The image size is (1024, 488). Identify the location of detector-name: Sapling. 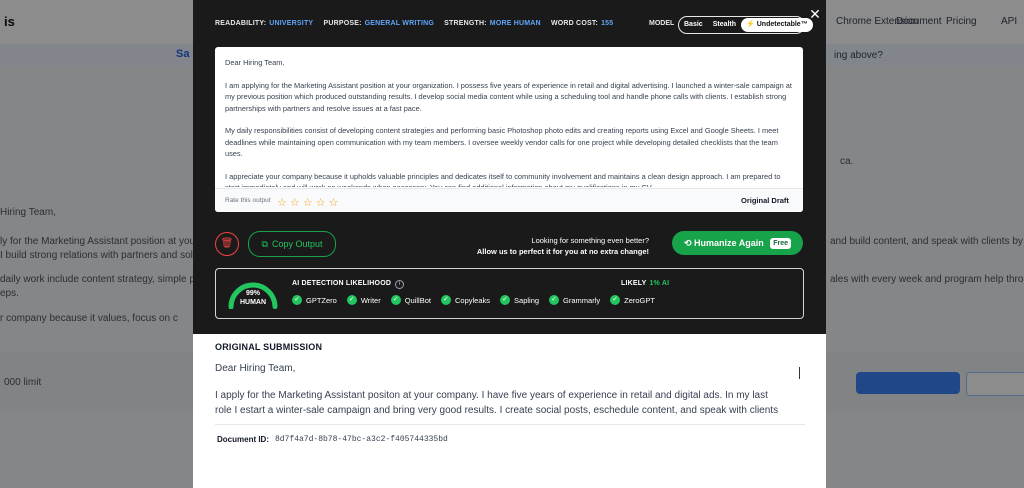
(527, 300).